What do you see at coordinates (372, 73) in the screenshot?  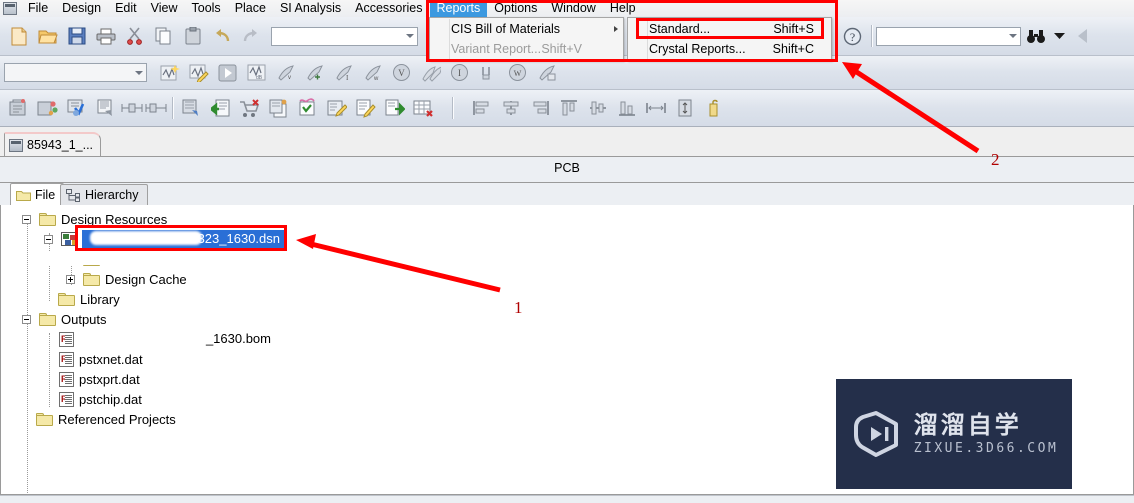 I see `db-marker-icon: w` at bounding box center [372, 73].